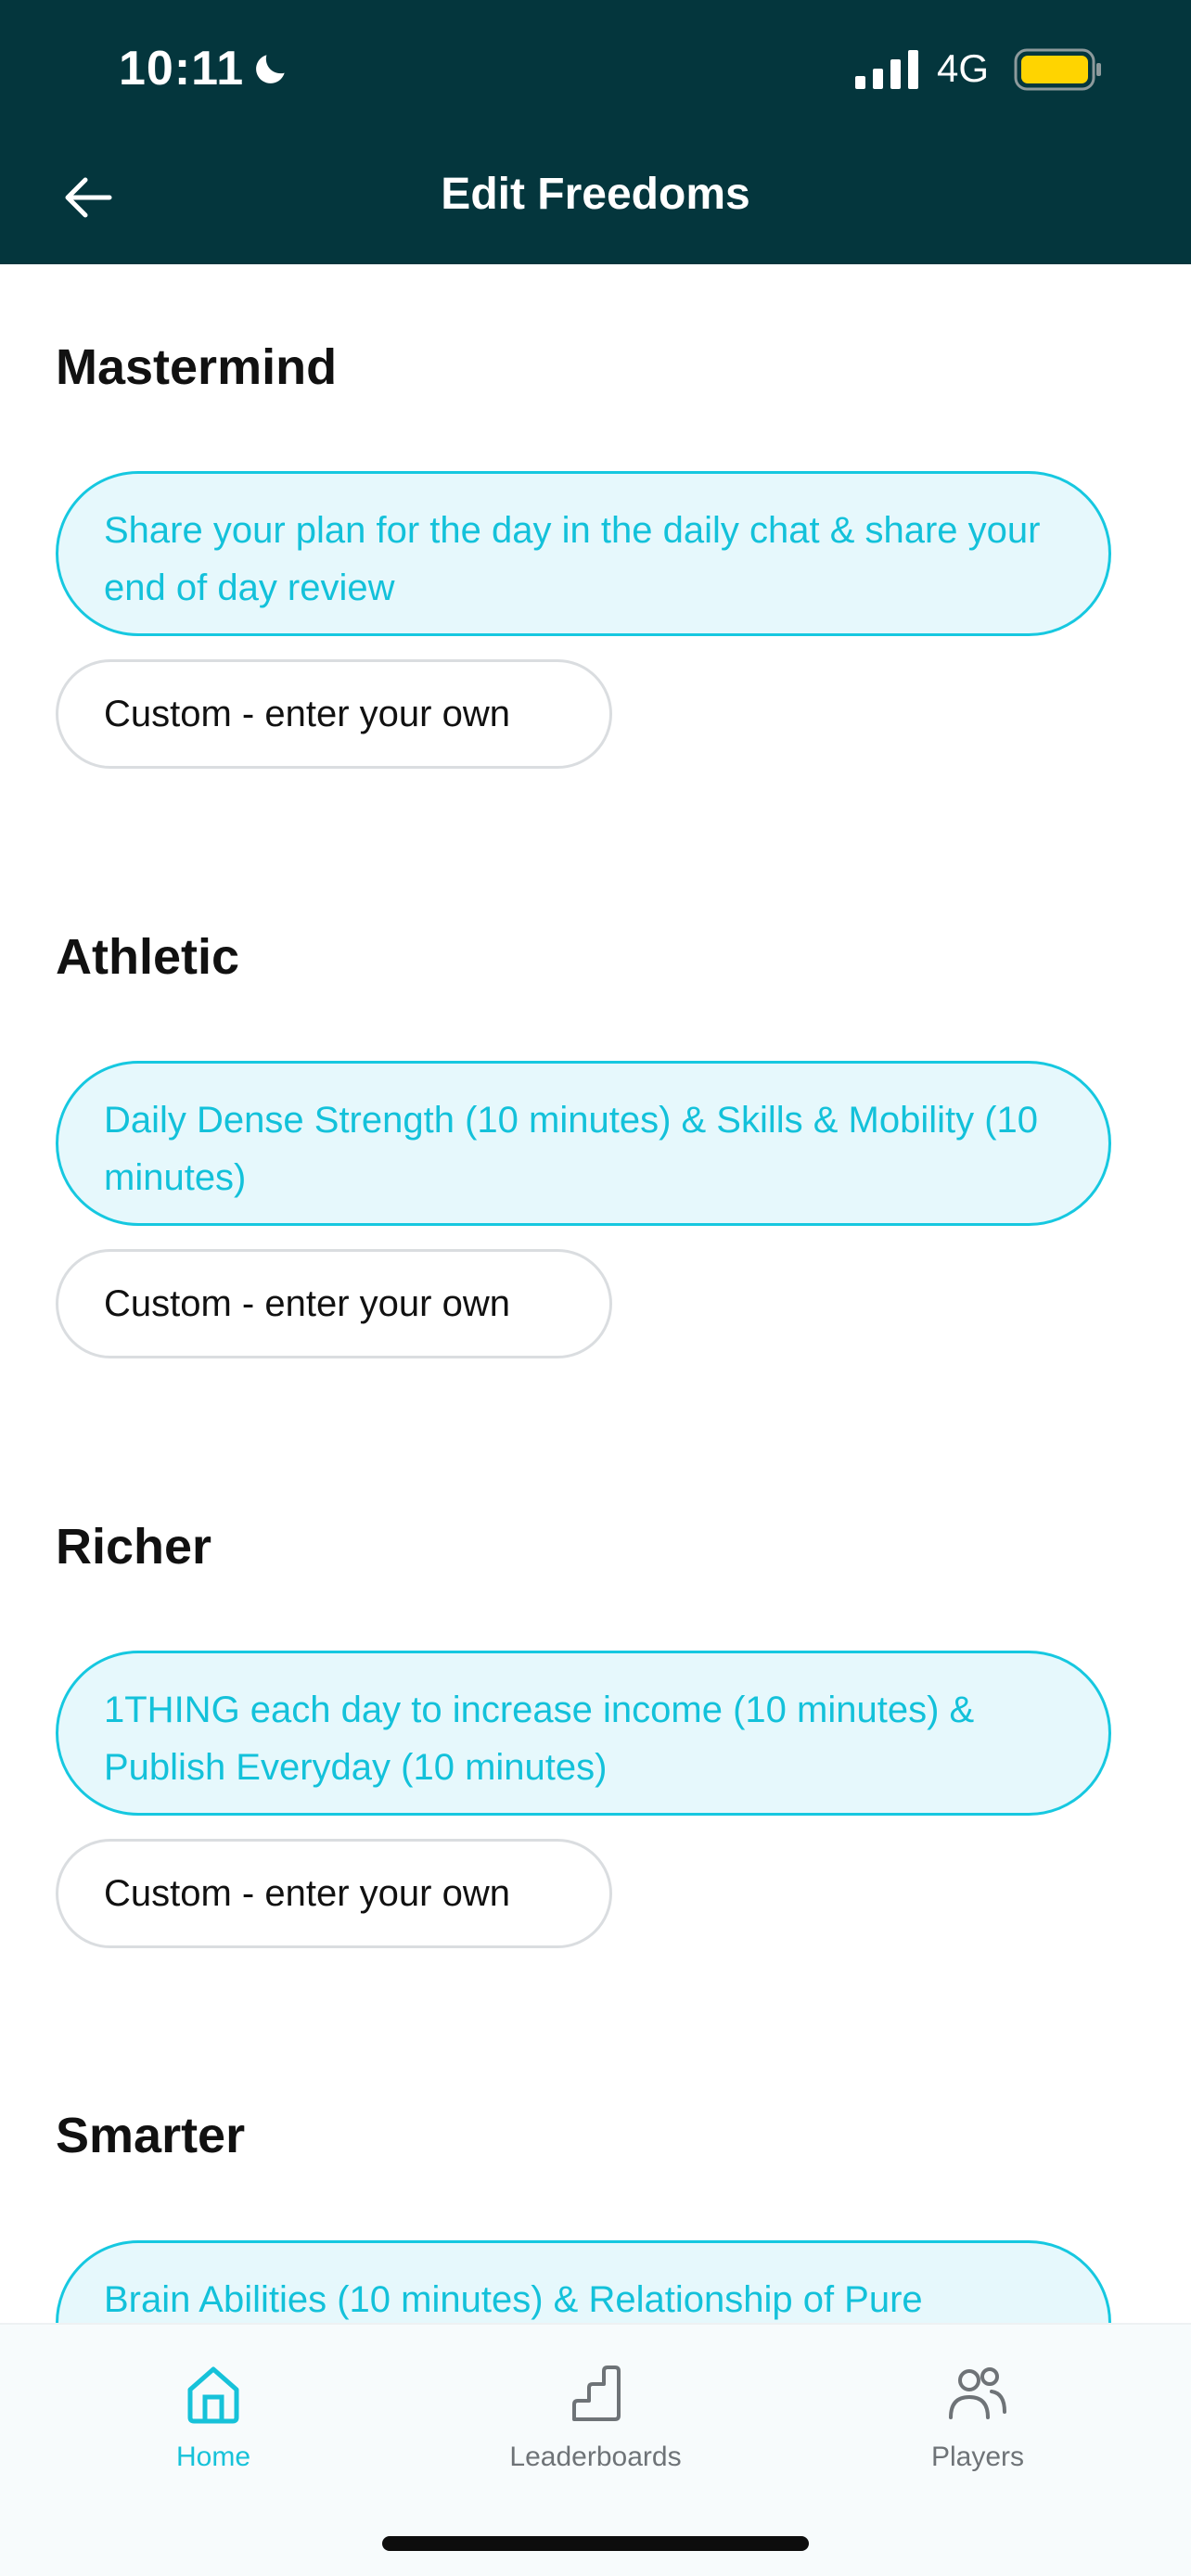 Image resolution: width=1191 pixels, height=2576 pixels. Describe the element at coordinates (977, 2393) in the screenshot. I see `players-icon` at that location.